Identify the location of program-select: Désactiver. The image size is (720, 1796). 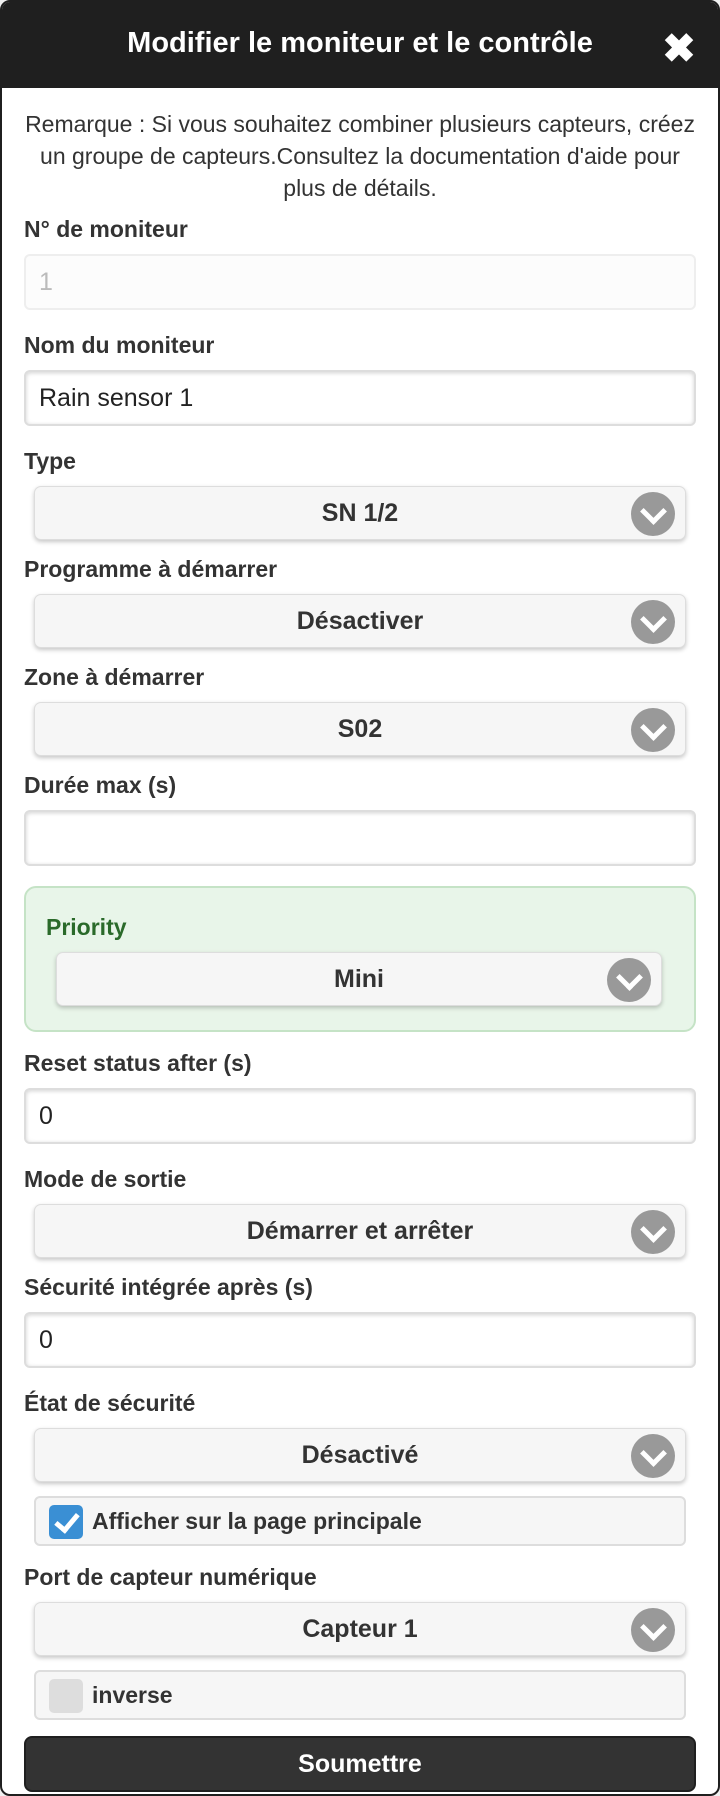
(360, 621).